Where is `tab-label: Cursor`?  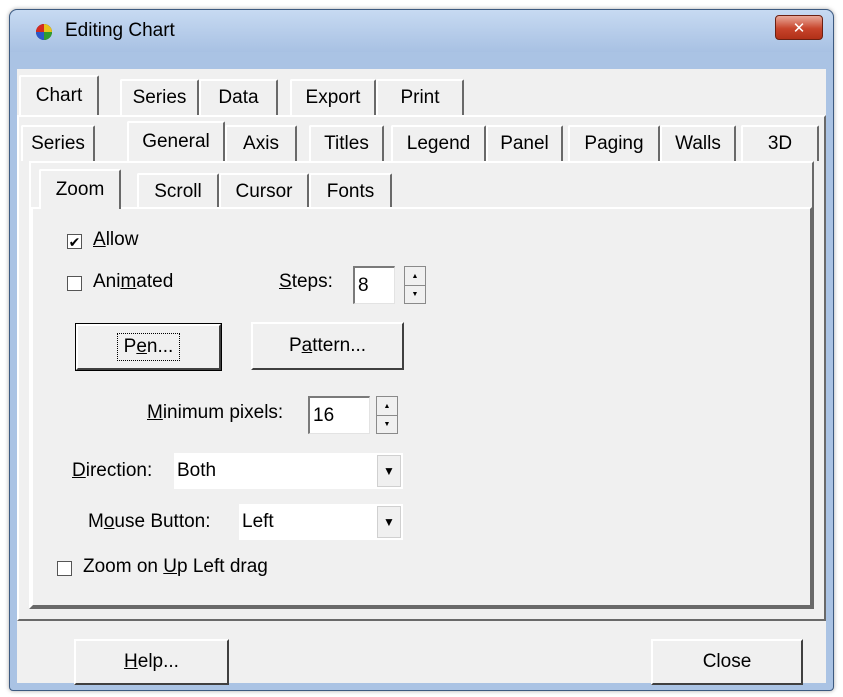 tab-label: Cursor is located at coordinates (264, 191).